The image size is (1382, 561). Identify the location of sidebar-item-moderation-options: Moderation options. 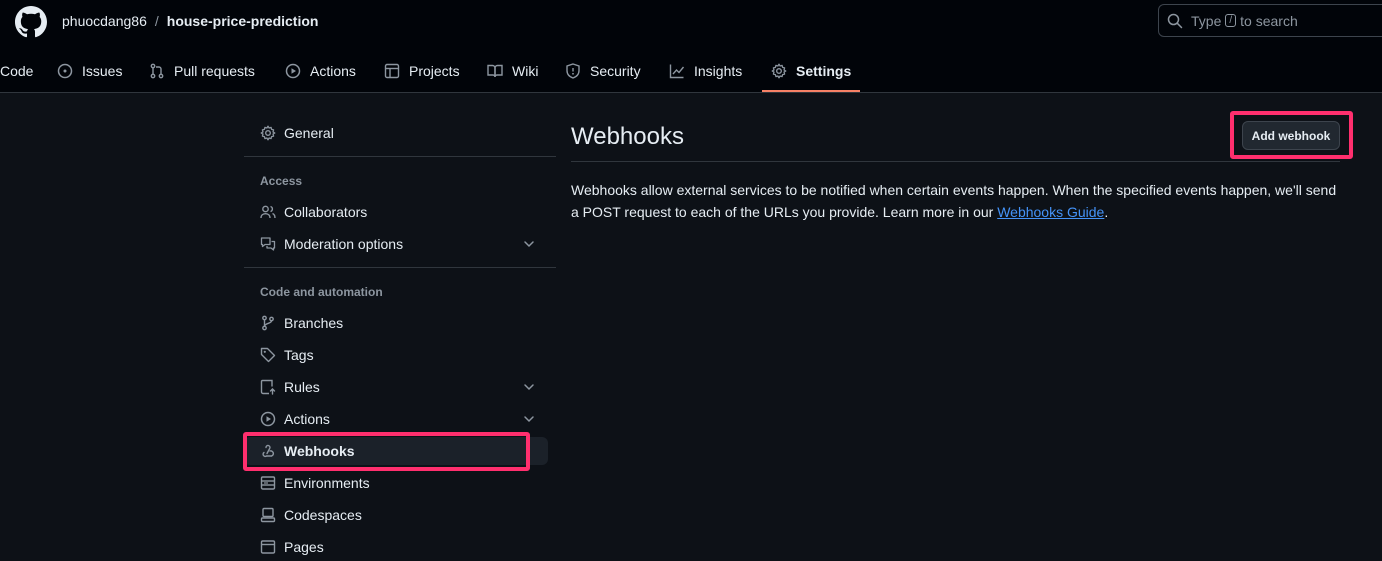
(396, 244).